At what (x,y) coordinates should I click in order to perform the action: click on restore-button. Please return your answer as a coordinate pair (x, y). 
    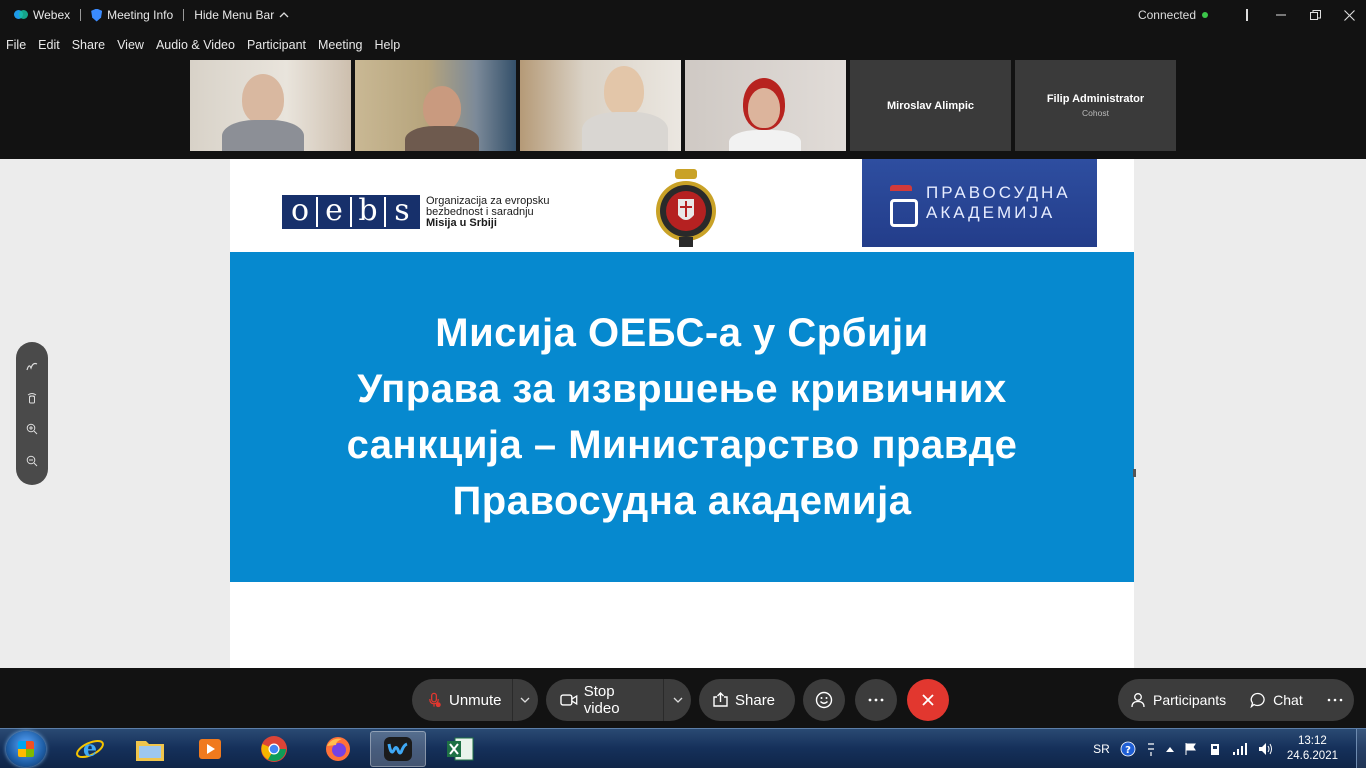
    Looking at the image, I should click on (1315, 15).